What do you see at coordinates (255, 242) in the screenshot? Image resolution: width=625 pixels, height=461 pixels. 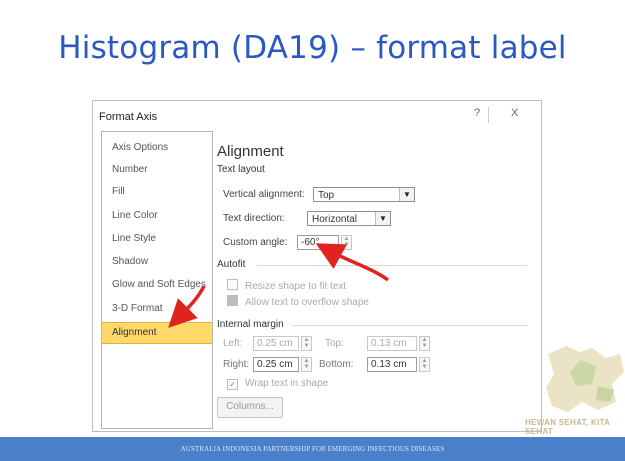 I see `custom-angle-label: Custom angle:` at bounding box center [255, 242].